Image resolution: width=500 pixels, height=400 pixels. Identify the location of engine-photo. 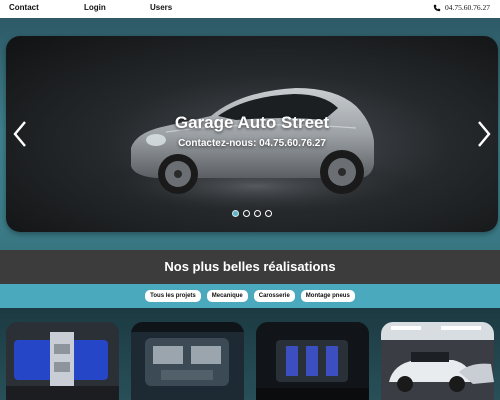
(62, 361).